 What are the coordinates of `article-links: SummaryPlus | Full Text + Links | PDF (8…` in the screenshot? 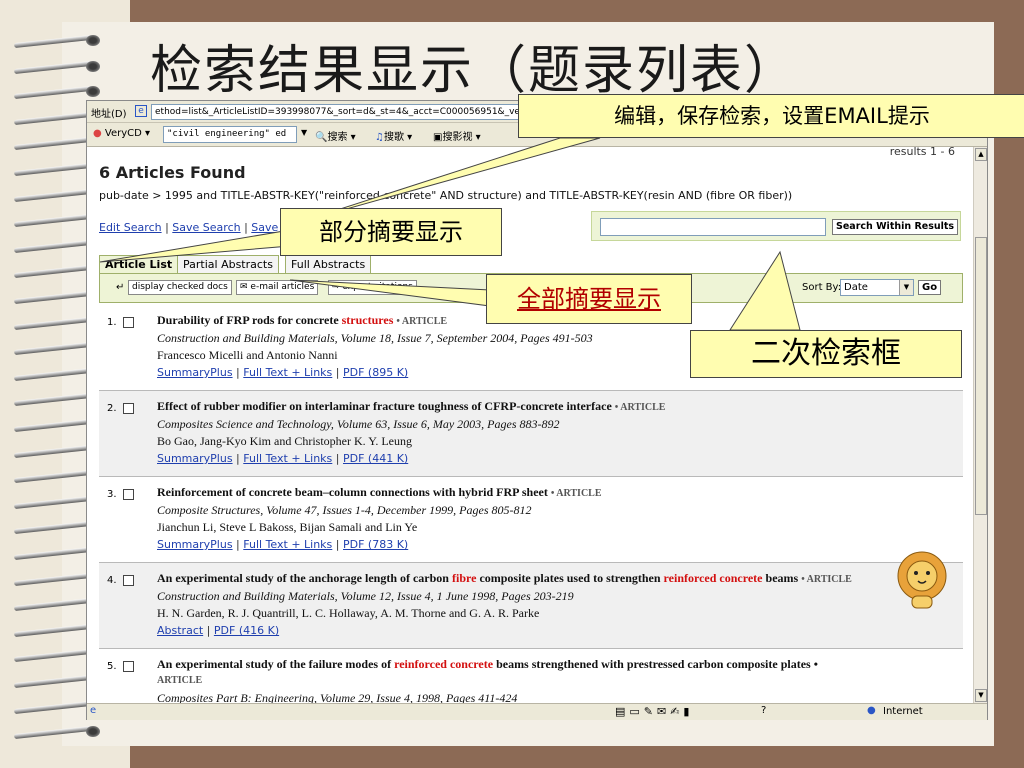 It's located at (283, 372).